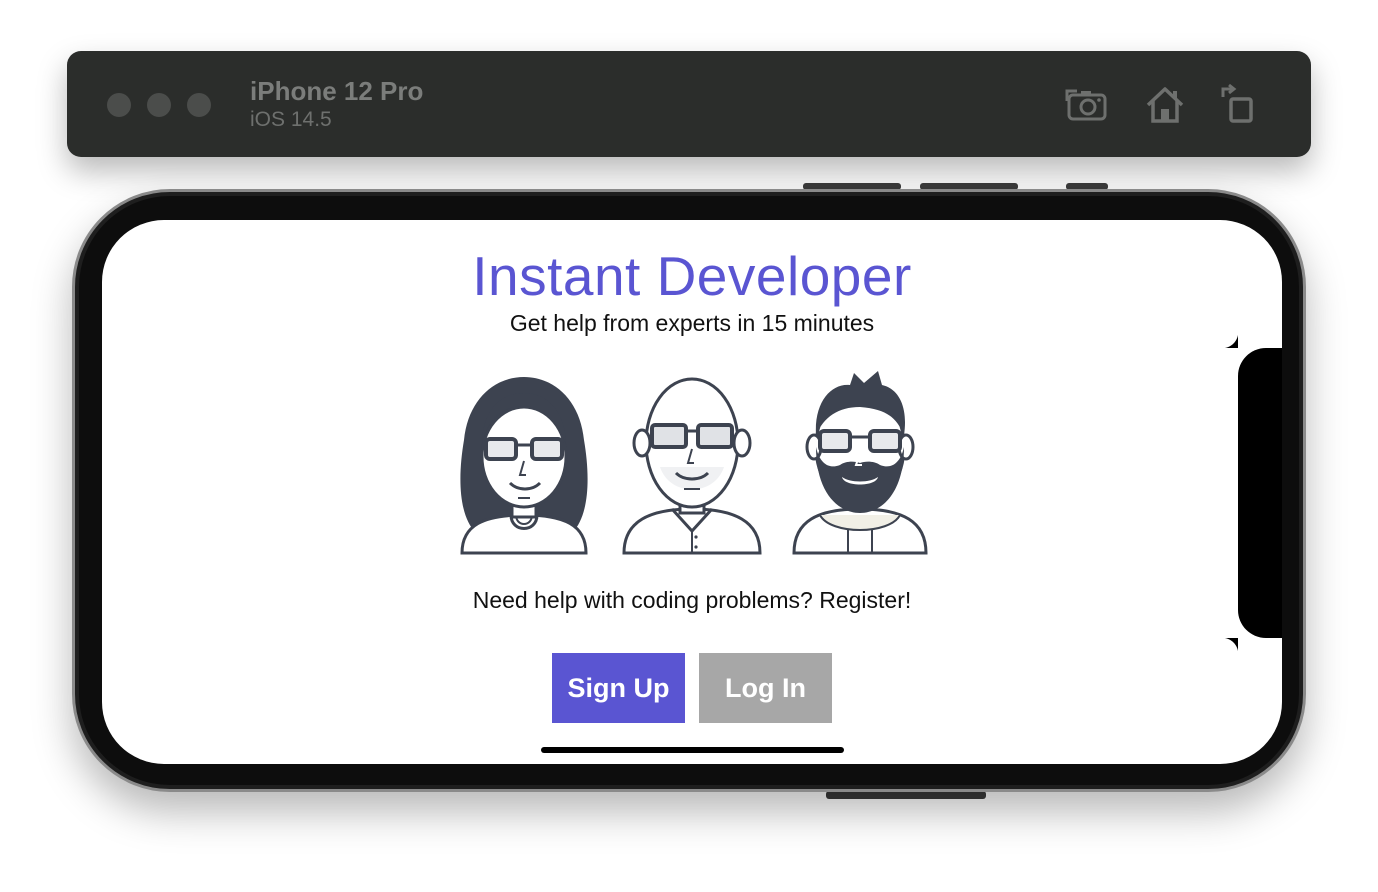 The height and width of the screenshot is (892, 1378). I want to click on close-window-button, so click(119, 105).